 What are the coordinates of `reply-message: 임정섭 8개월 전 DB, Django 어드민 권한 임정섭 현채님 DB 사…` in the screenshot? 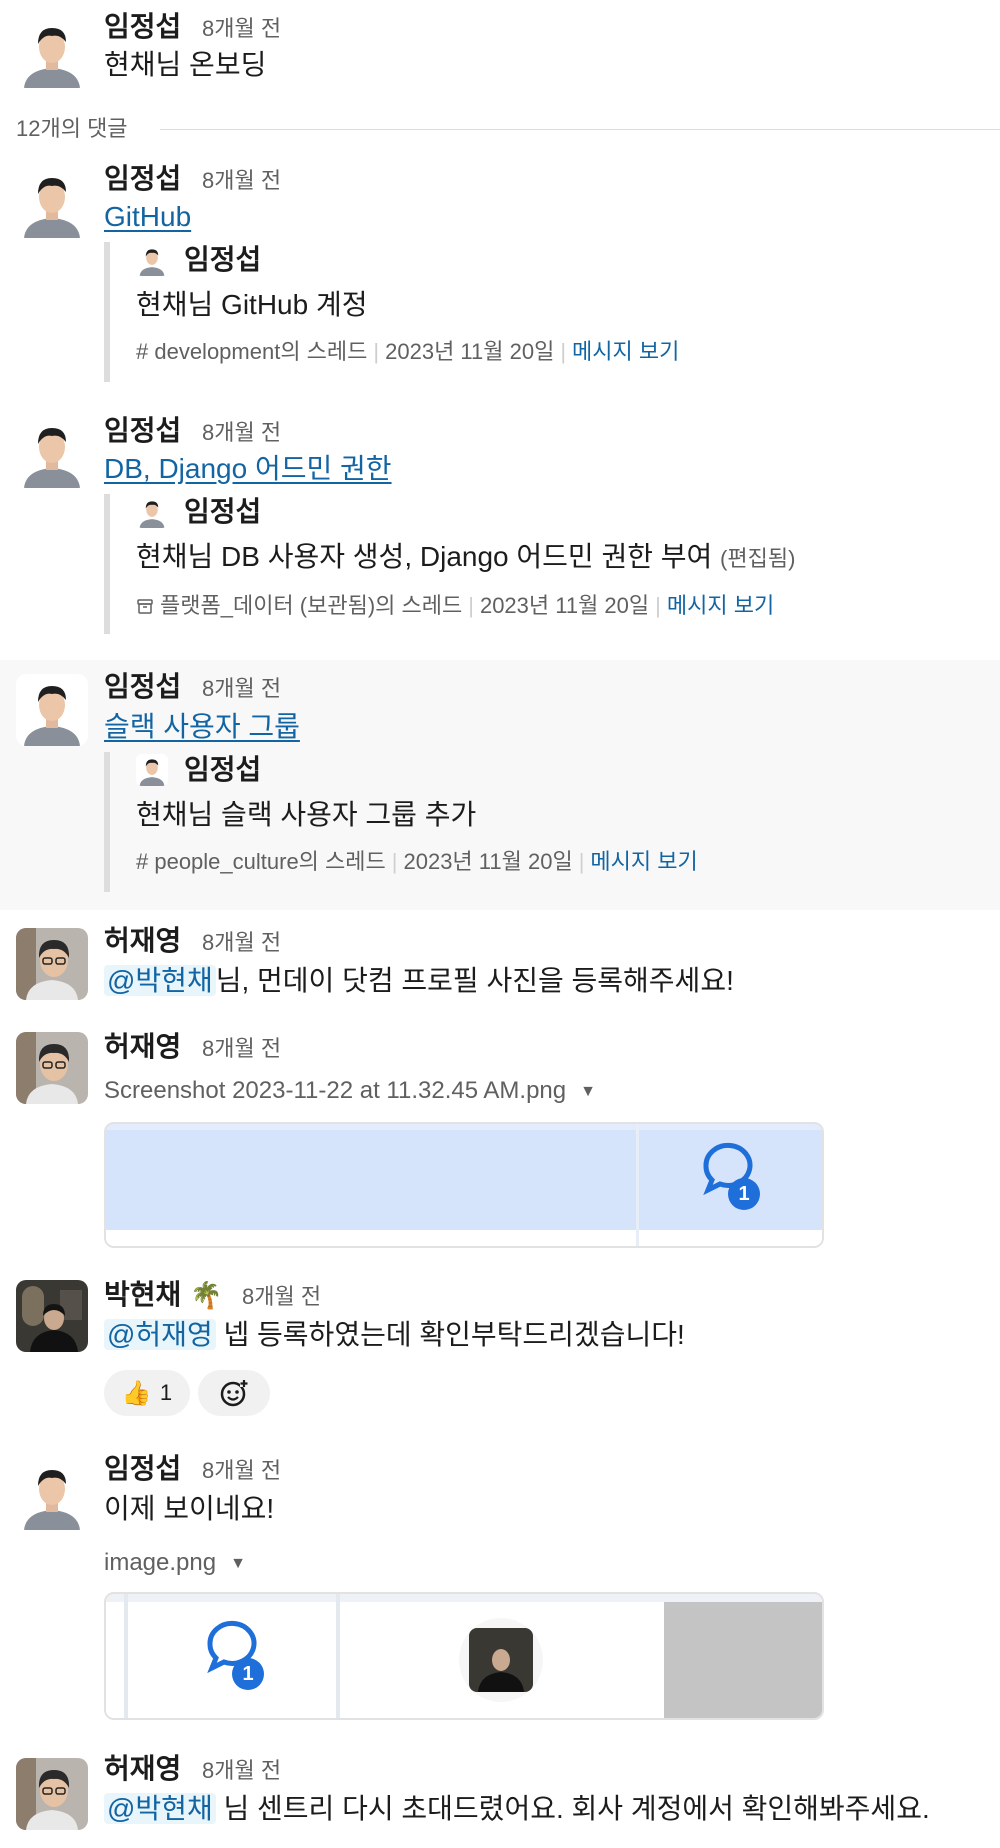 It's located at (500, 528).